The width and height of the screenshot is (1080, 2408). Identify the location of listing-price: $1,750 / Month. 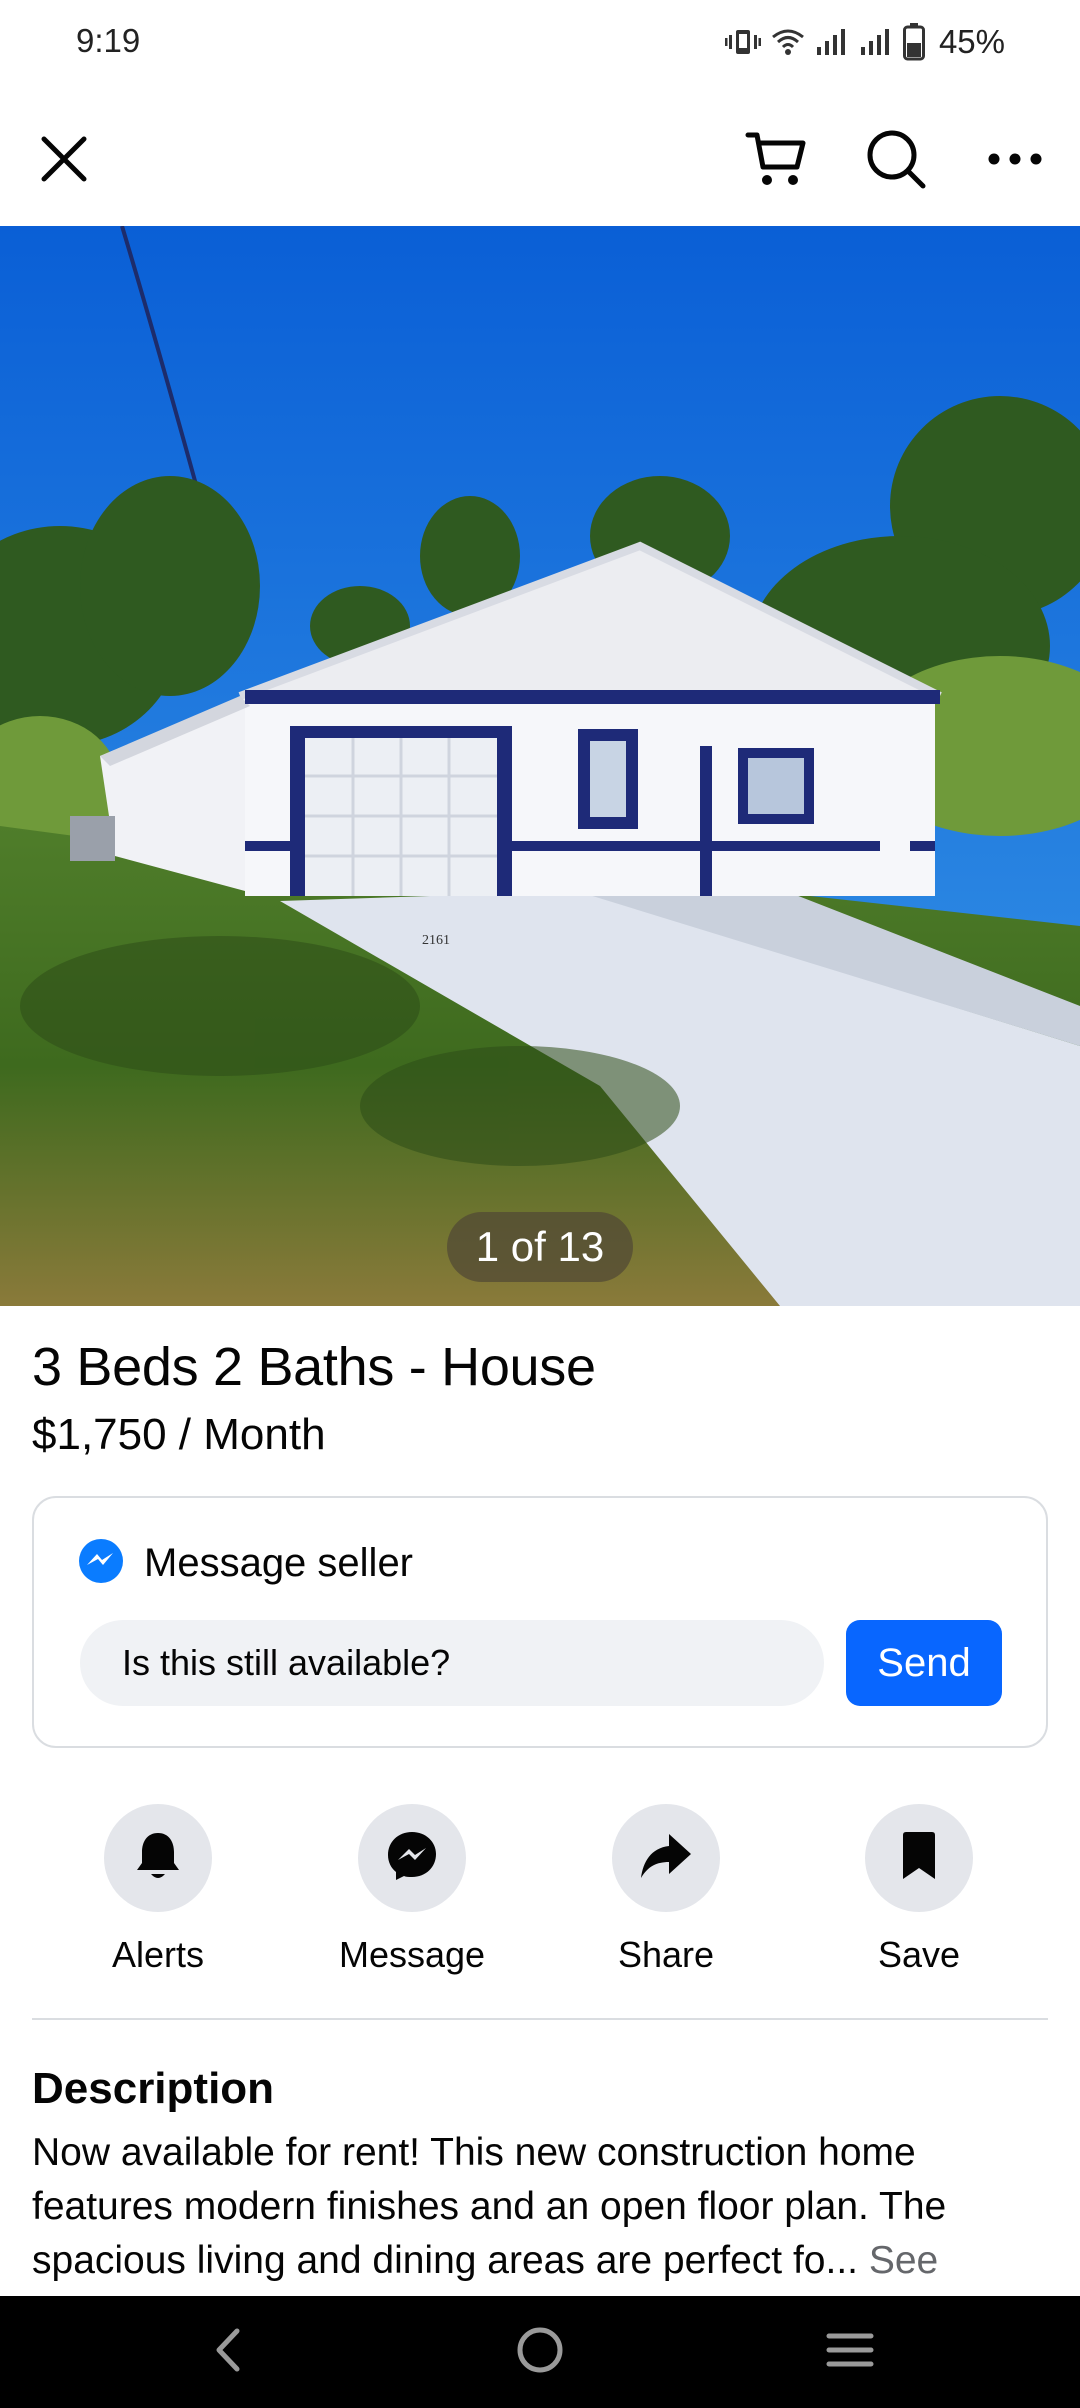
(179, 1434).